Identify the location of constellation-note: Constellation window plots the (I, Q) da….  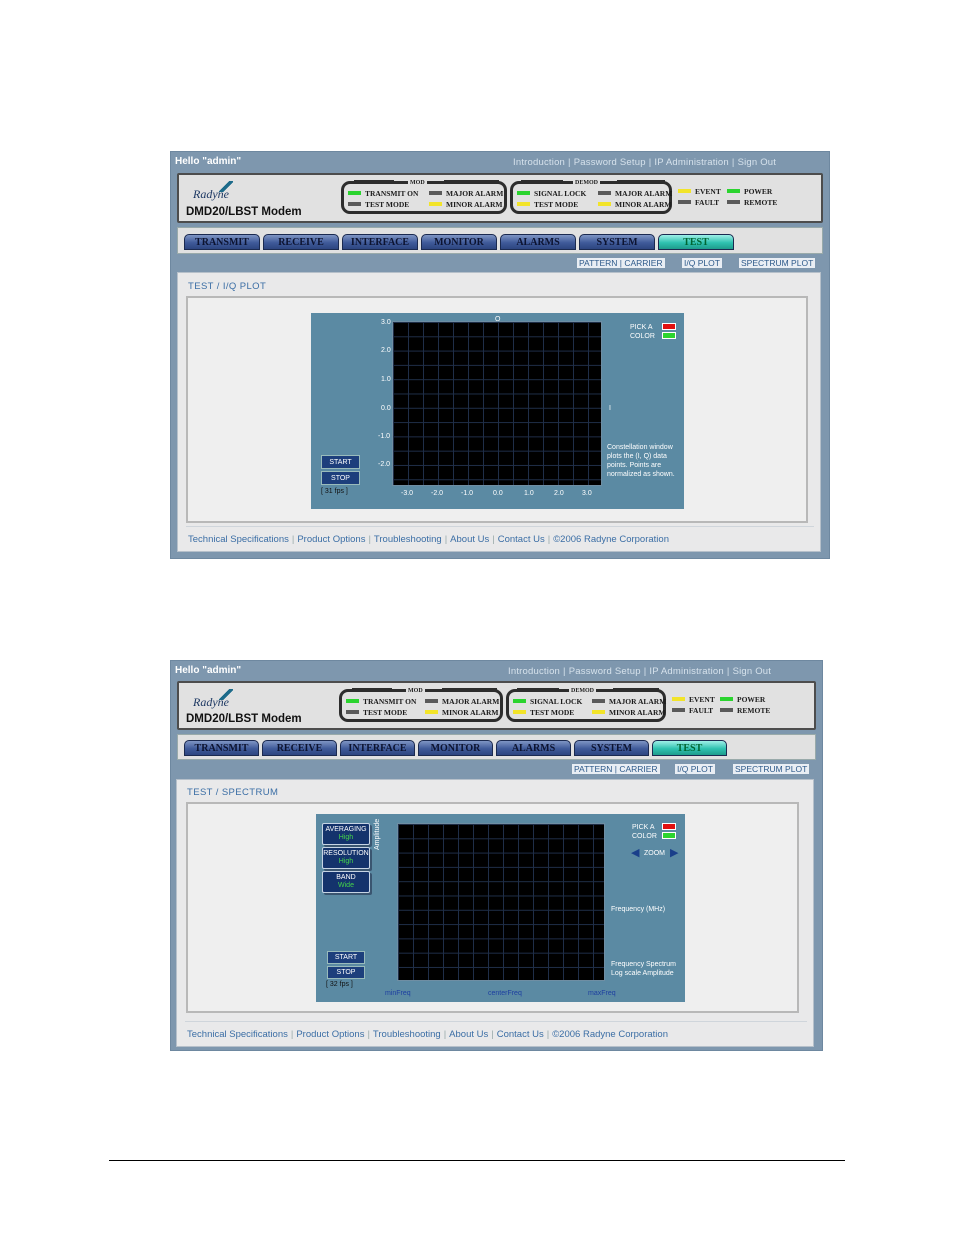
(641, 461).